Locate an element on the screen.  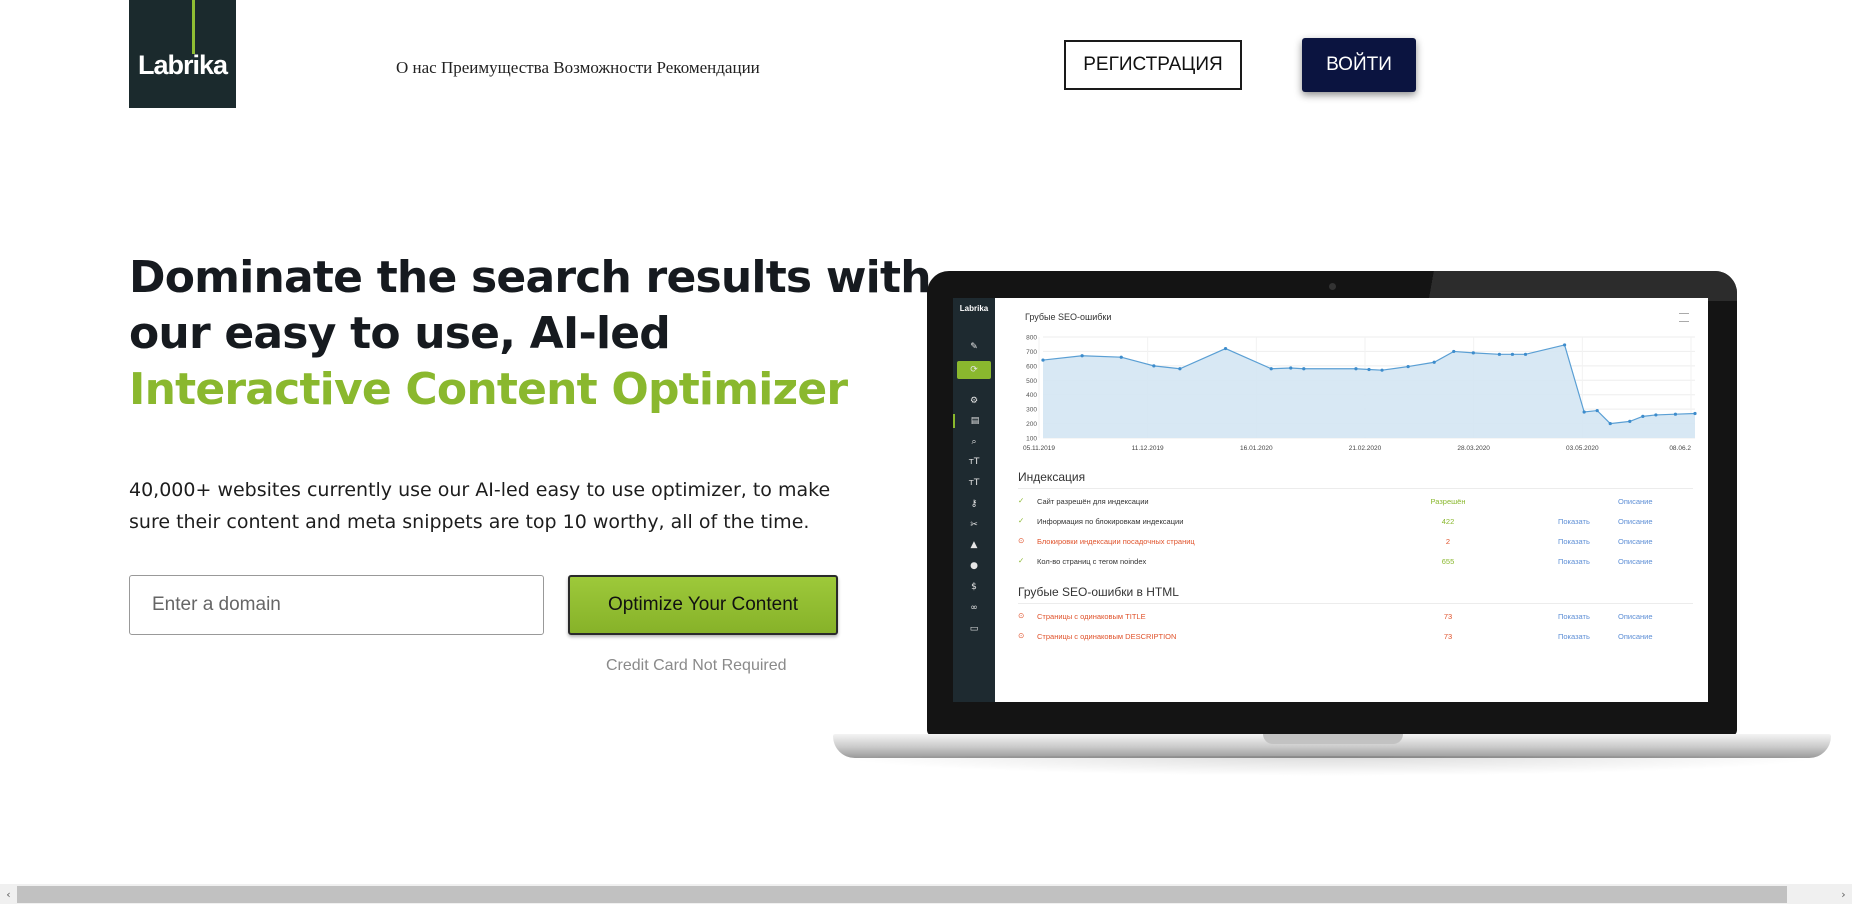
text-size-alt-icon: ᴛT is located at coordinates (974, 483).